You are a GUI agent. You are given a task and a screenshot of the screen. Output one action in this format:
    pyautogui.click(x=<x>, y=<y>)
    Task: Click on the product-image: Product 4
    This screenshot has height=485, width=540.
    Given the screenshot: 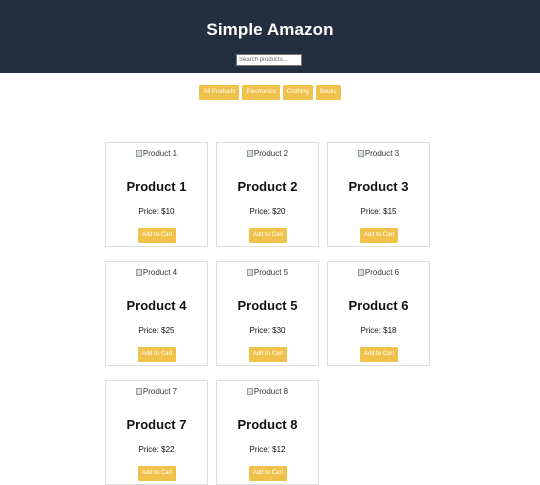 What is the action you would take?
    pyautogui.click(x=156, y=272)
    